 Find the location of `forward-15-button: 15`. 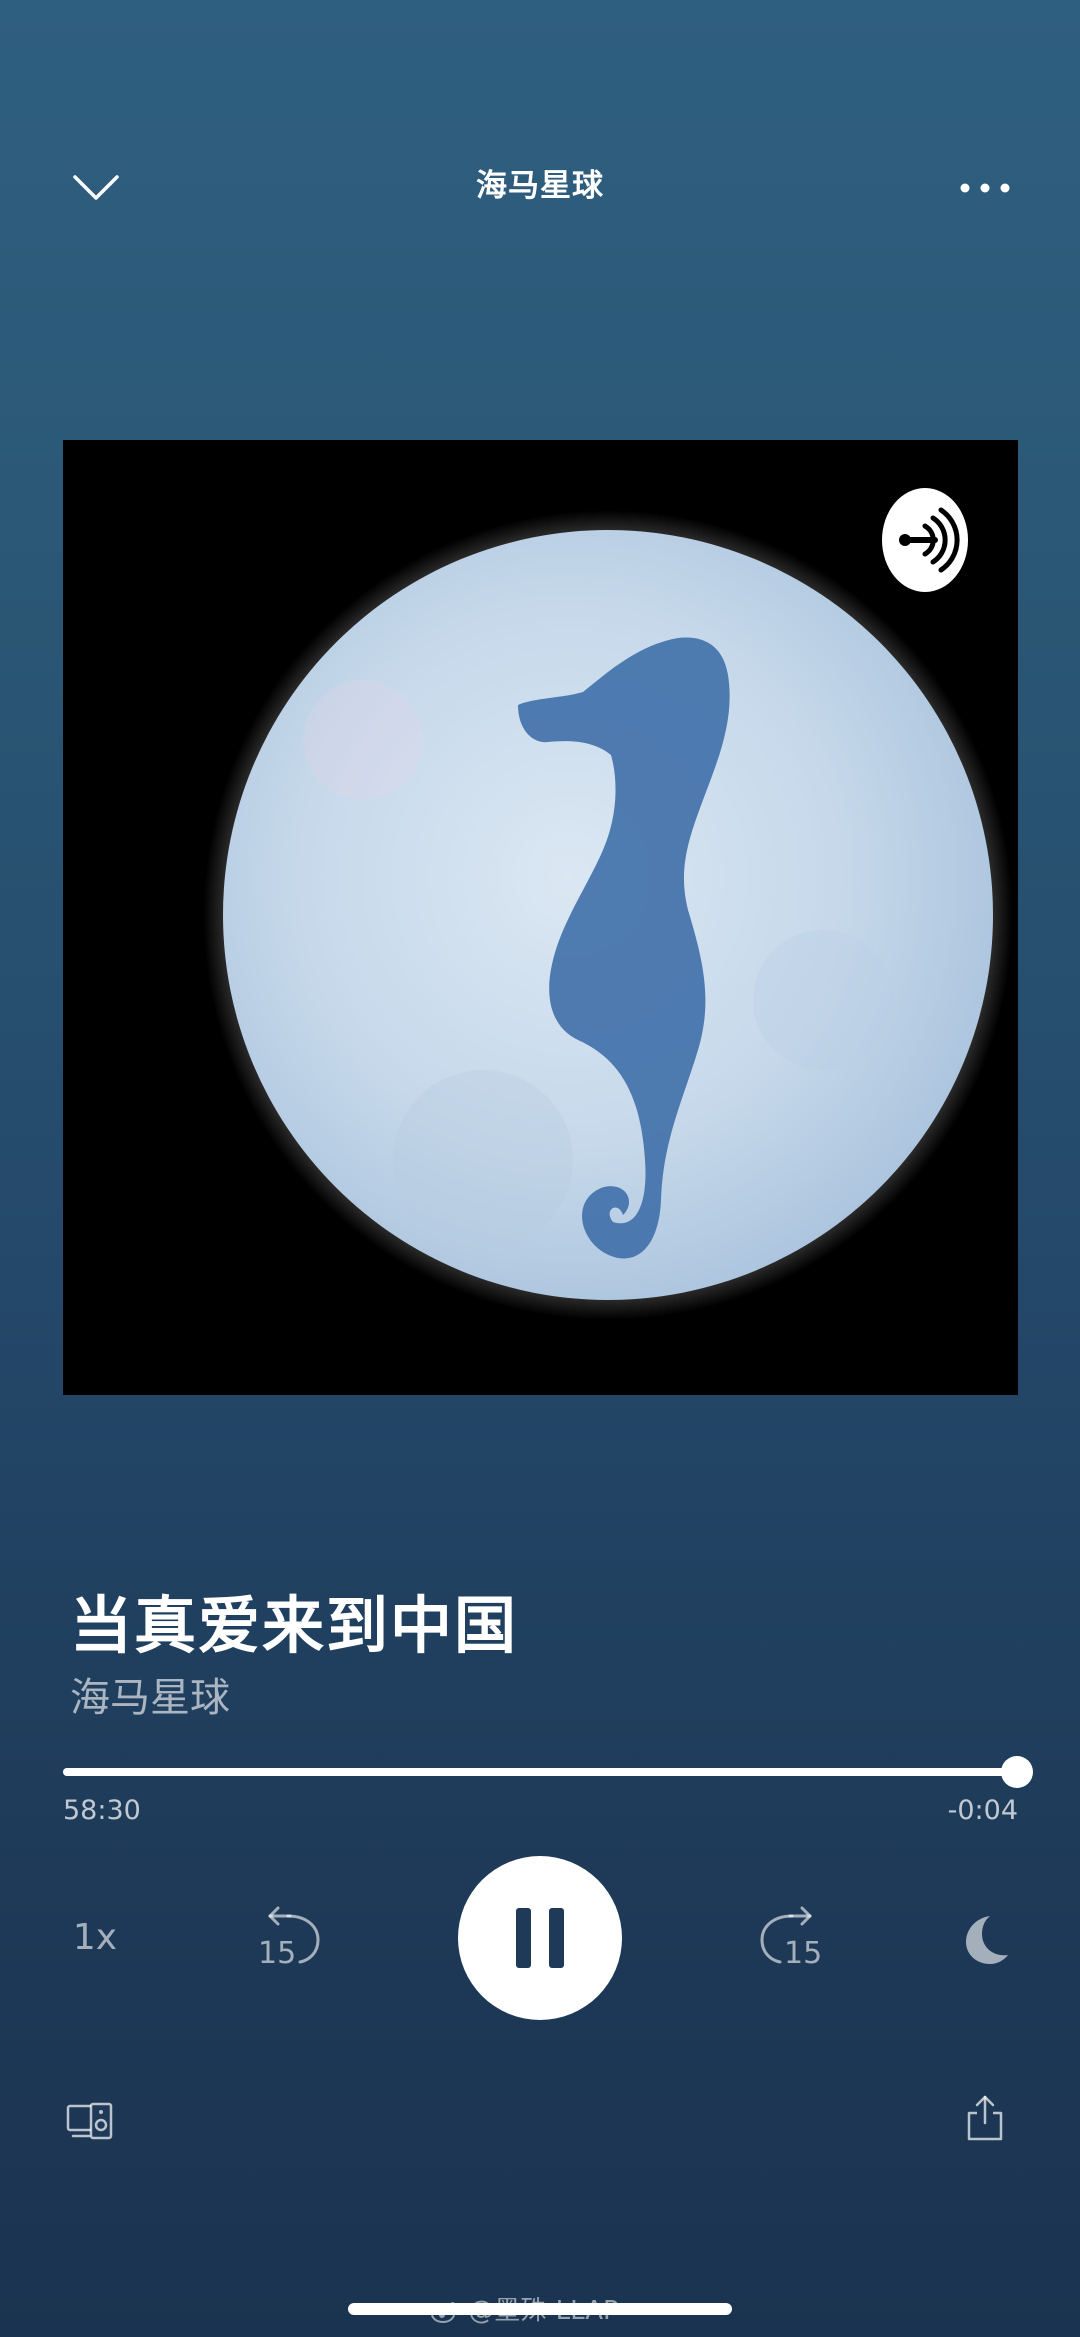

forward-15-button: 15 is located at coordinates (790, 1938).